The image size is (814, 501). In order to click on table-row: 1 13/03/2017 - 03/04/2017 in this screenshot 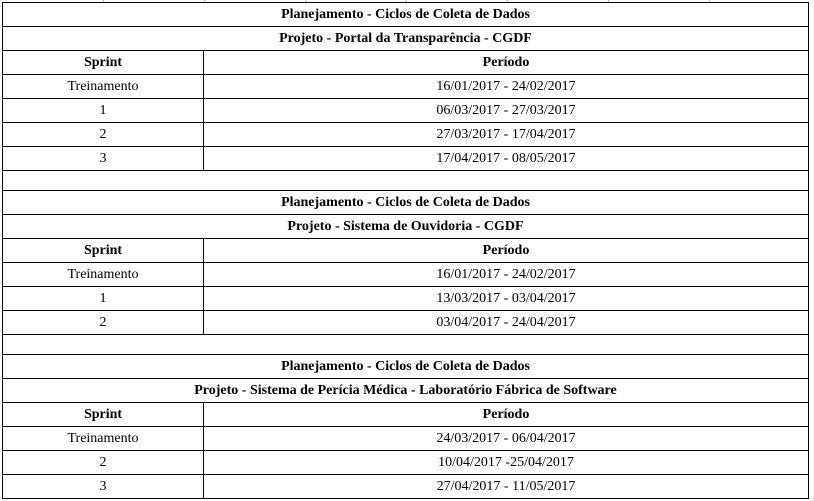, I will do `click(405, 298)`.